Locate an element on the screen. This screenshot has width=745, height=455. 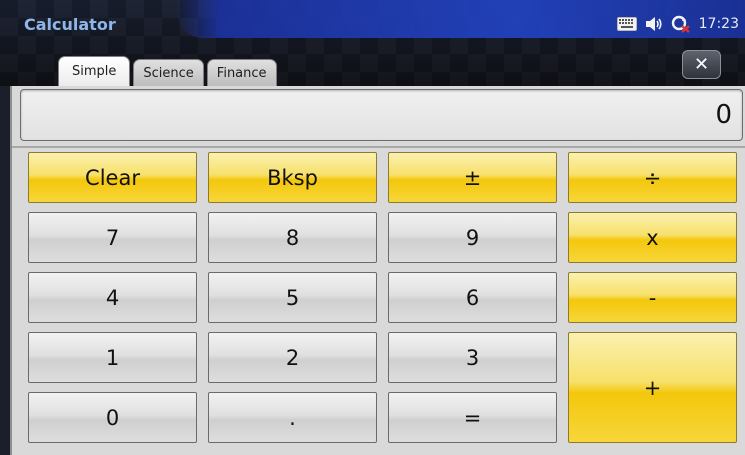
digit-8-button: 8 is located at coordinates (292, 237).